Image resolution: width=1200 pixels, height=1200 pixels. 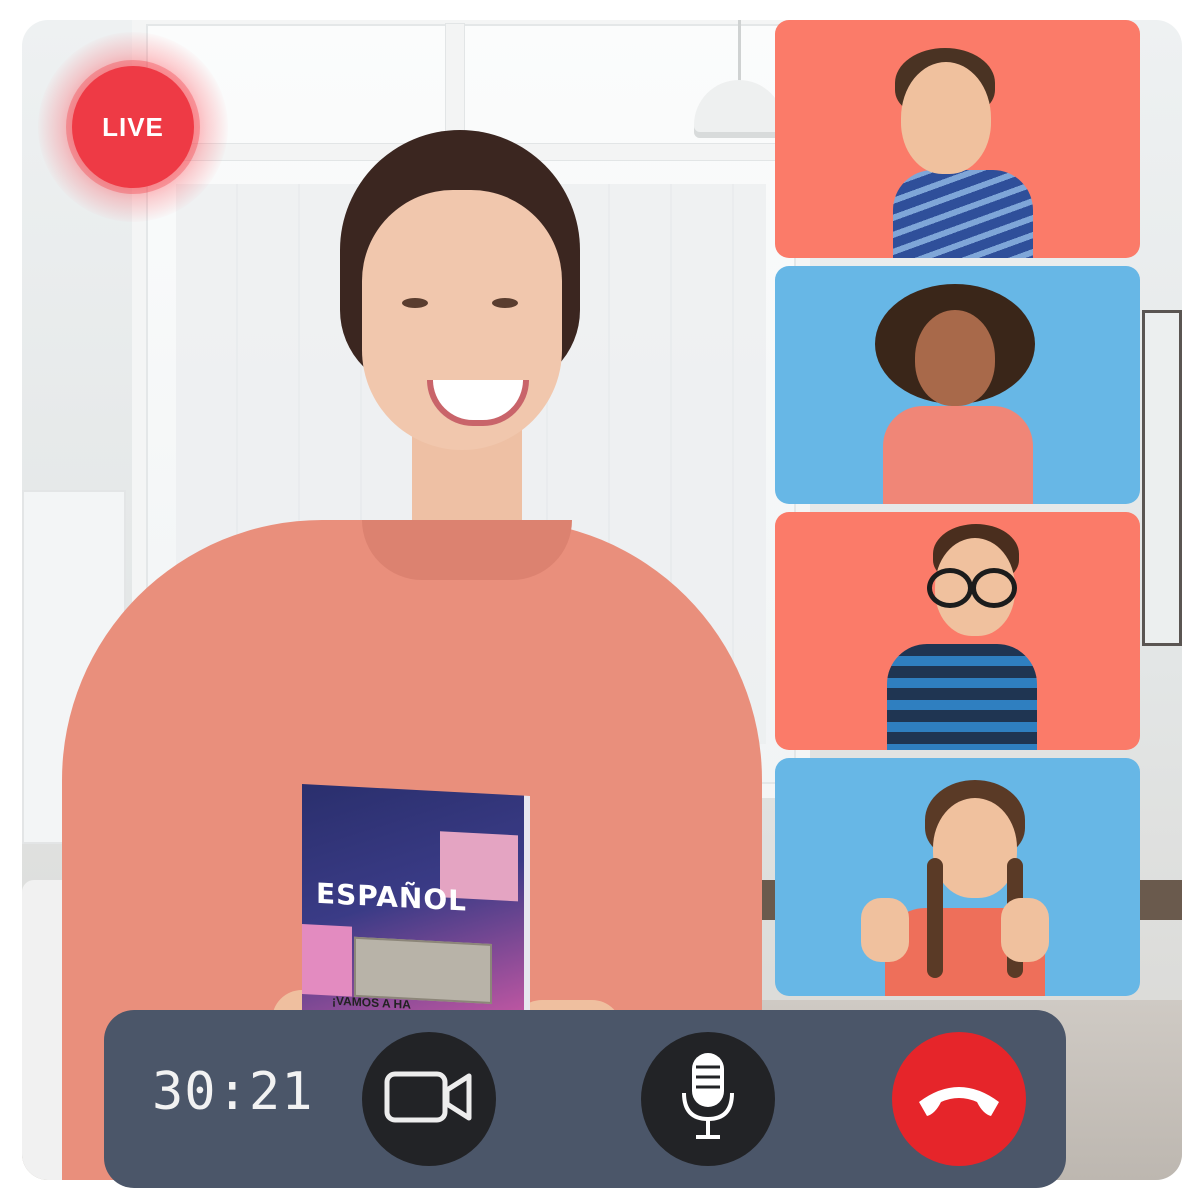 I want to click on toggle-microphone-button, so click(x=708, y=1099).